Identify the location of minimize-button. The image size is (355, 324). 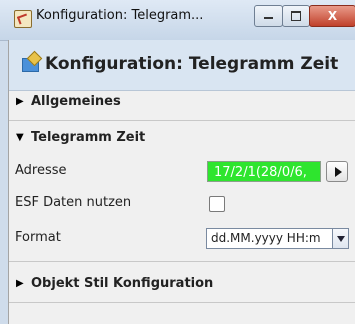
(268, 16).